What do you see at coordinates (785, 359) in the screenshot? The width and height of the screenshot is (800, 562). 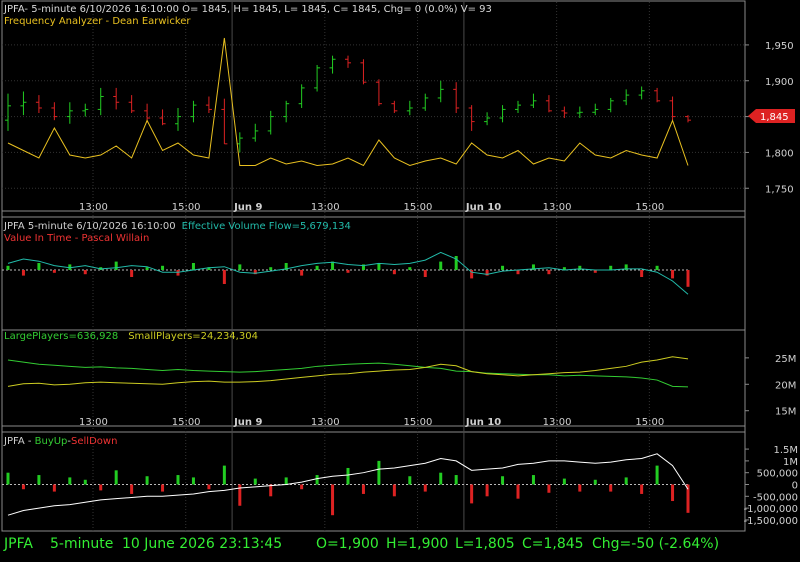 I see `players-tick-label: 25M` at bounding box center [785, 359].